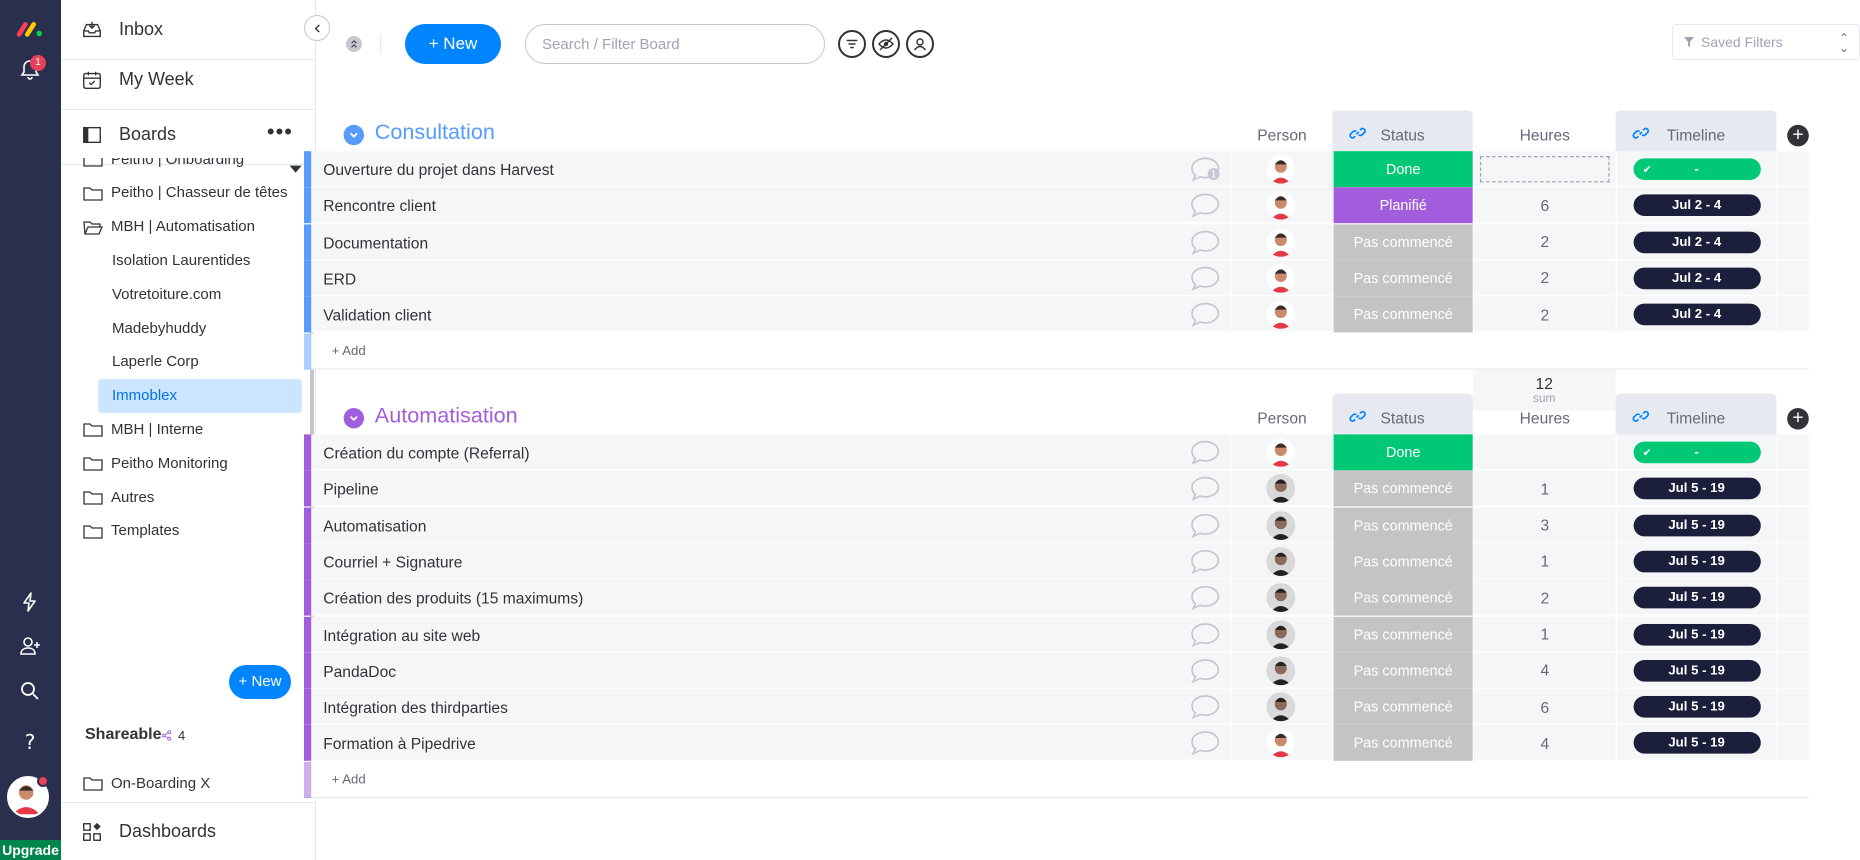 This screenshot has height=860, width=1860. Describe the element at coordinates (426, 453) in the screenshot. I see `item-name: Création du compte (Referral)` at that location.